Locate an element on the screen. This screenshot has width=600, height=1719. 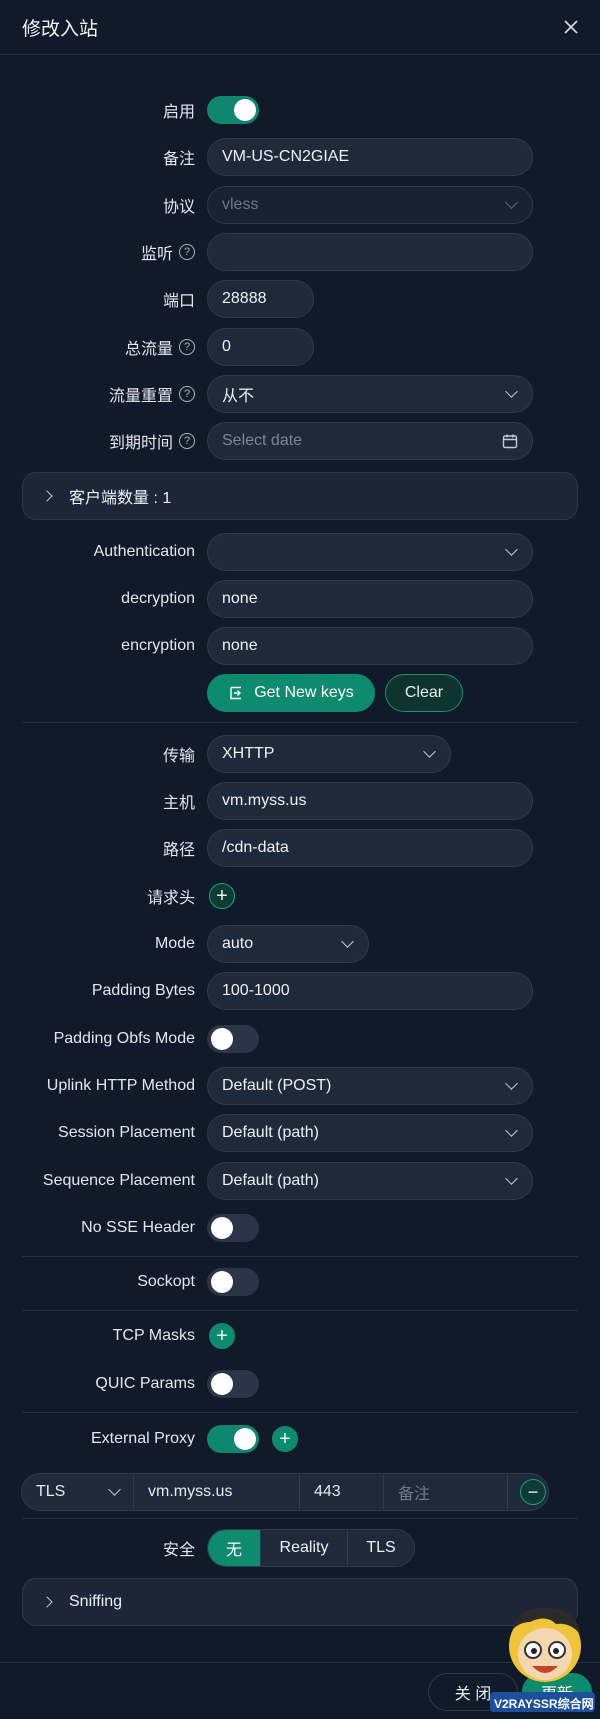
path-row: 路径 /cdn-data is located at coordinates (300, 848).